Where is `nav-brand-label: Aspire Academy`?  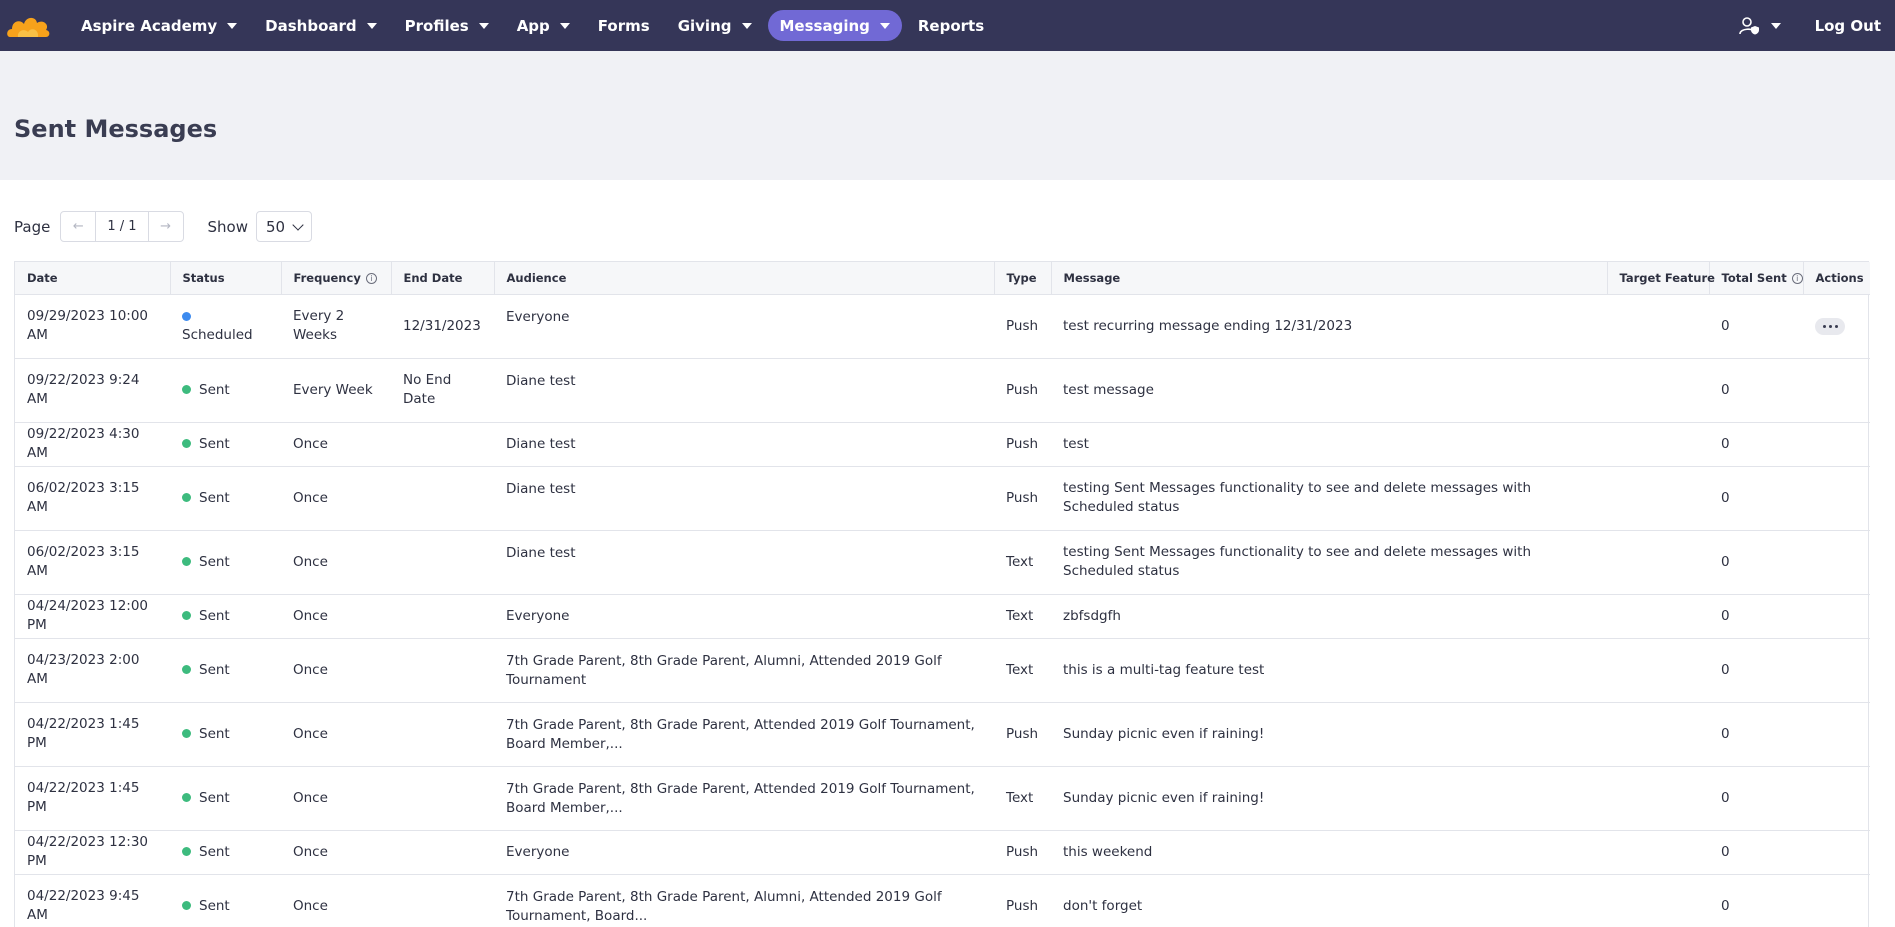
nav-brand-label: Aspire Academy is located at coordinates (149, 25).